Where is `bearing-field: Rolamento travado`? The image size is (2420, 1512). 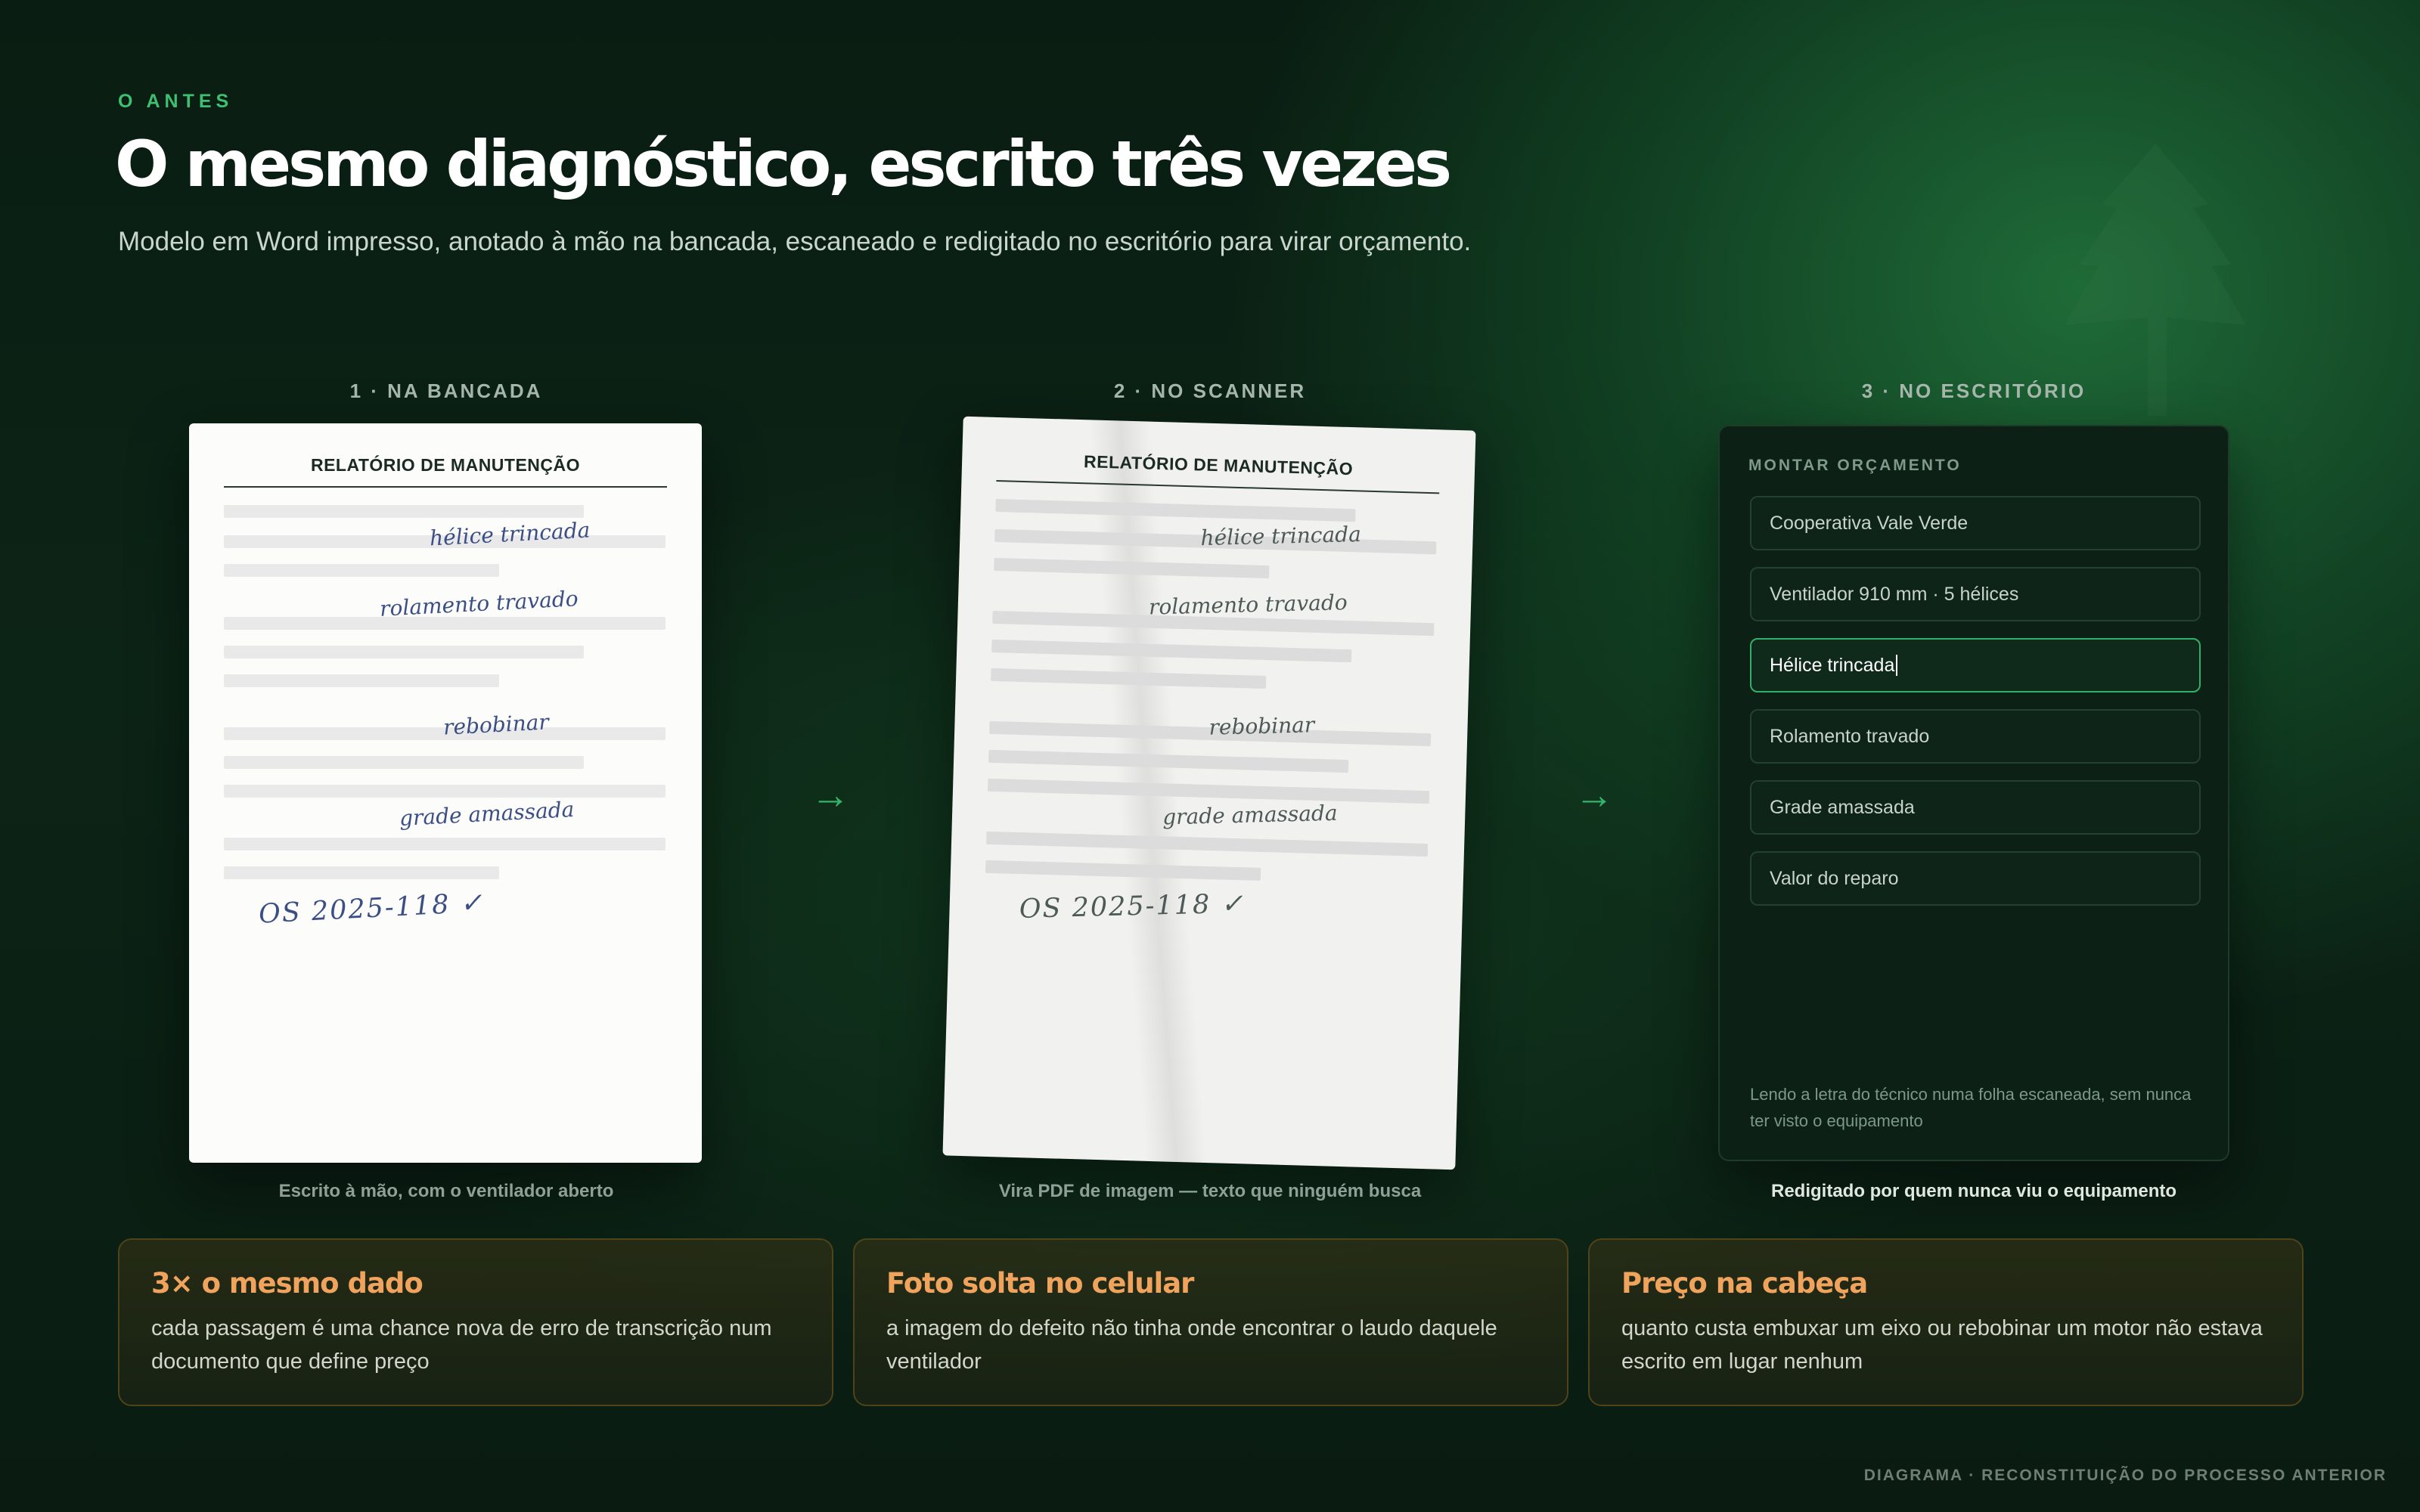 bearing-field: Rolamento travado is located at coordinates (1975, 736).